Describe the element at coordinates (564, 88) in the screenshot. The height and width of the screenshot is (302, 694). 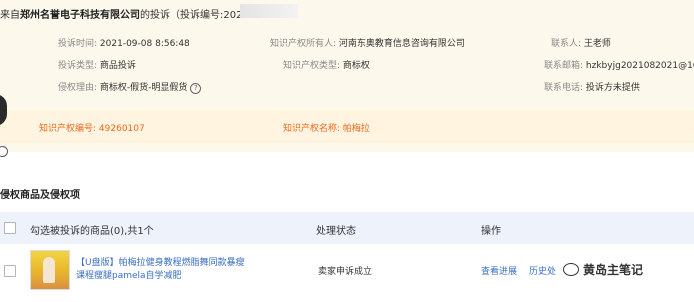
I see `phone-label: 联系电话:` at that location.